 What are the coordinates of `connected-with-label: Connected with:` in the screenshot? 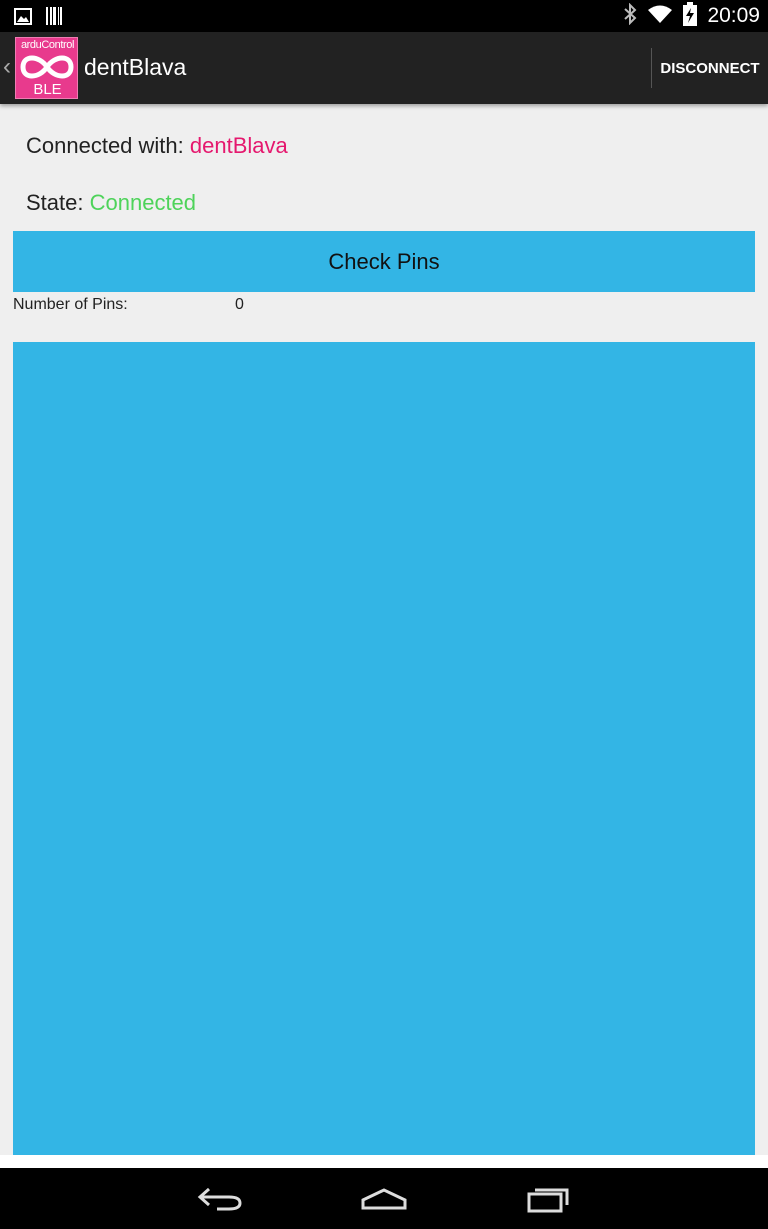 It's located at (105, 145).